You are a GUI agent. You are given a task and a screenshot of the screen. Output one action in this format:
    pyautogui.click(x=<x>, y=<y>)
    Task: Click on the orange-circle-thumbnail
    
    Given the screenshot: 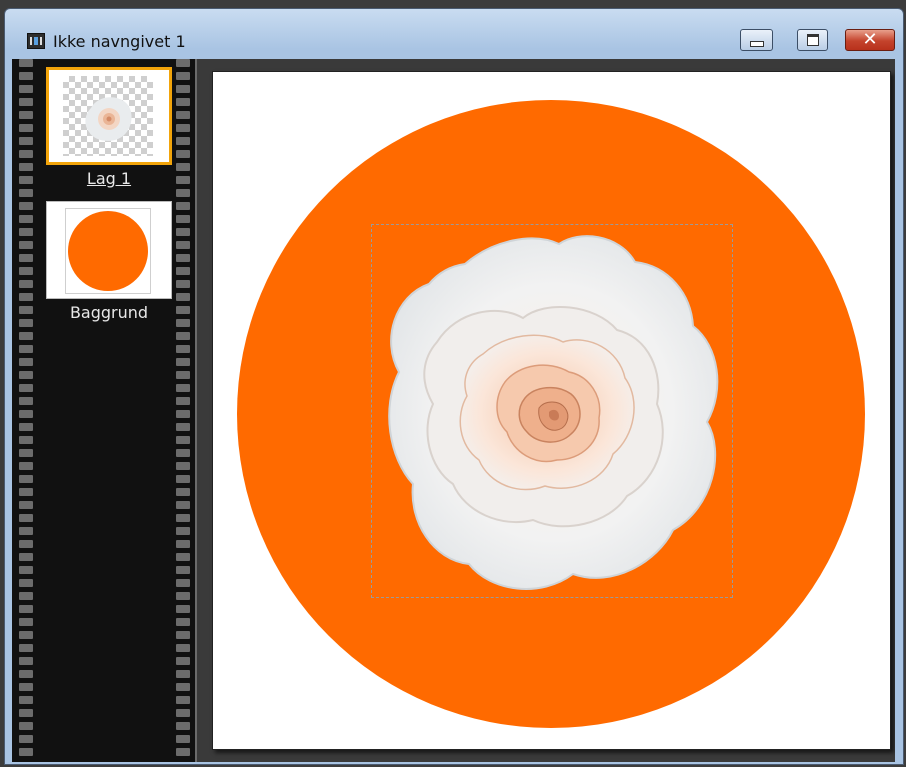 What is the action you would take?
    pyautogui.click(x=108, y=251)
    